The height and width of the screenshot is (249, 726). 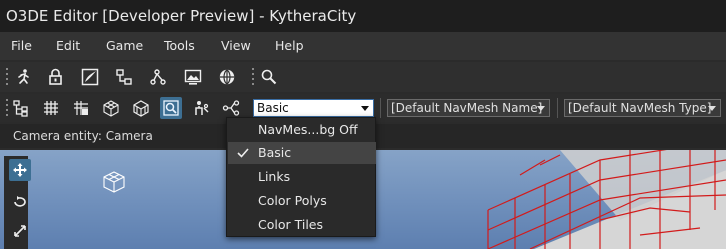 What do you see at coordinates (275, 152) in the screenshot?
I see `option-label: Basic` at bounding box center [275, 152].